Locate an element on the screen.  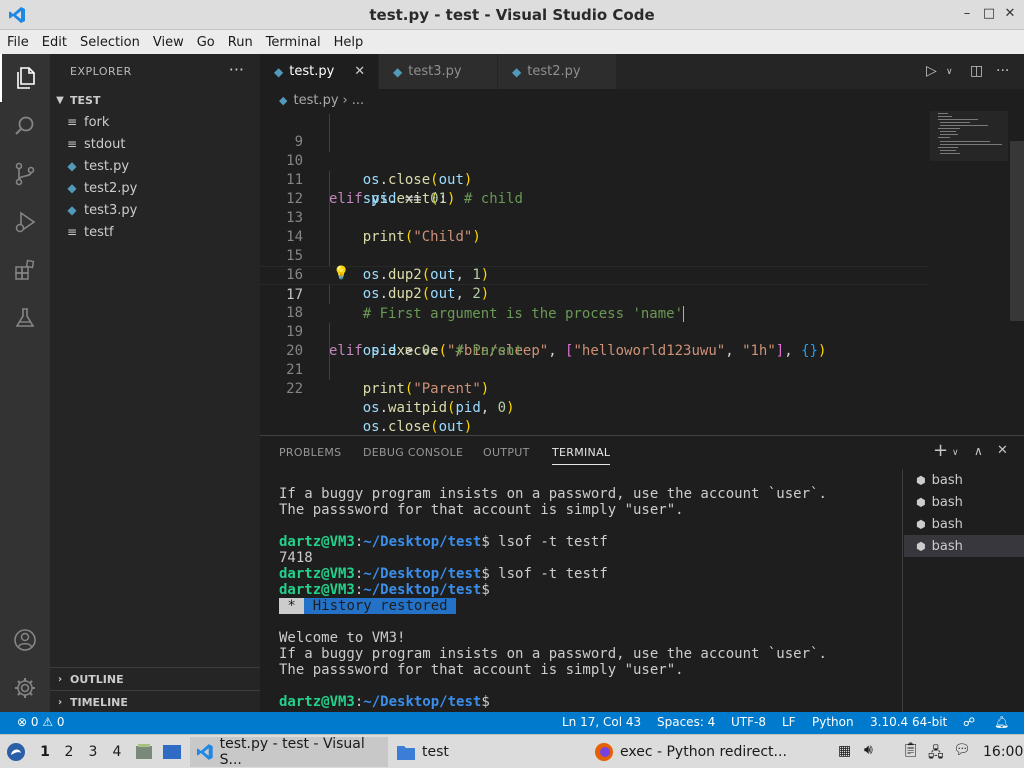
problems-status: ⊗ 0 ⚠ 0 is located at coordinates (41, 722).